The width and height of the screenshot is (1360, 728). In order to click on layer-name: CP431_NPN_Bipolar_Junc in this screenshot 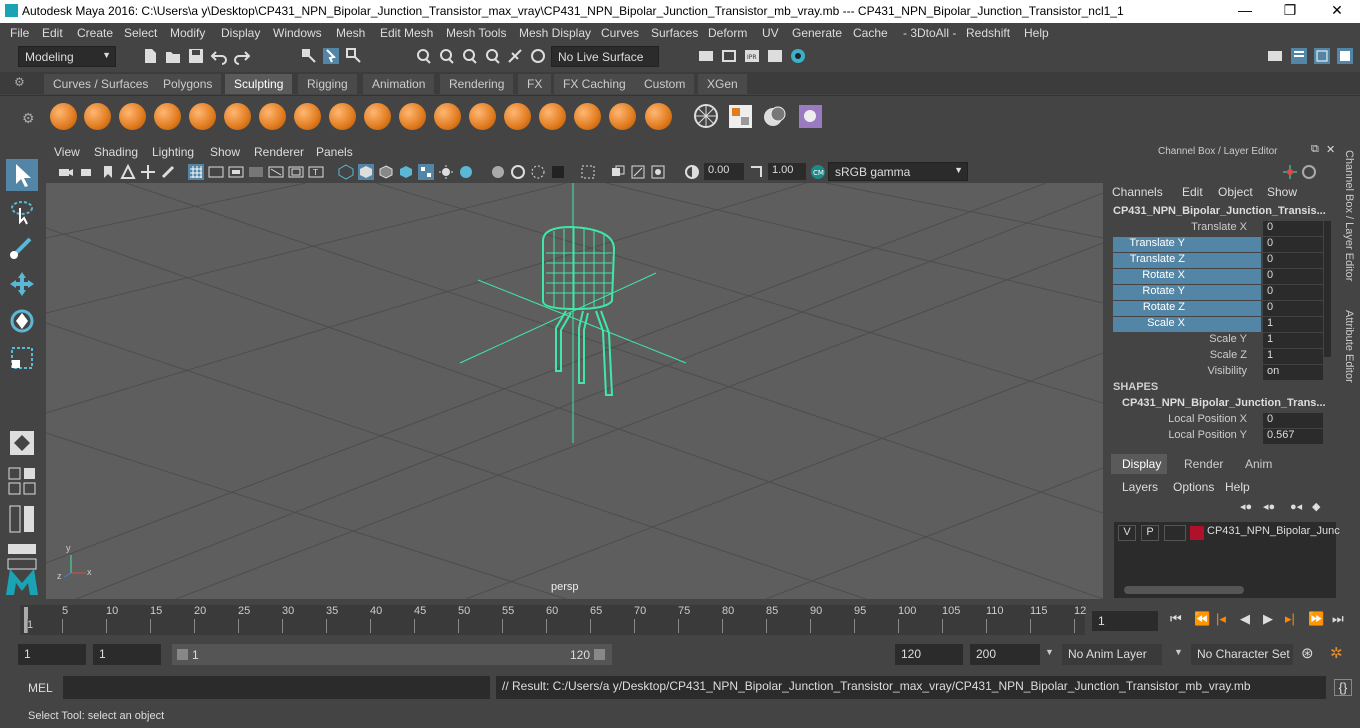, I will do `click(1273, 531)`.